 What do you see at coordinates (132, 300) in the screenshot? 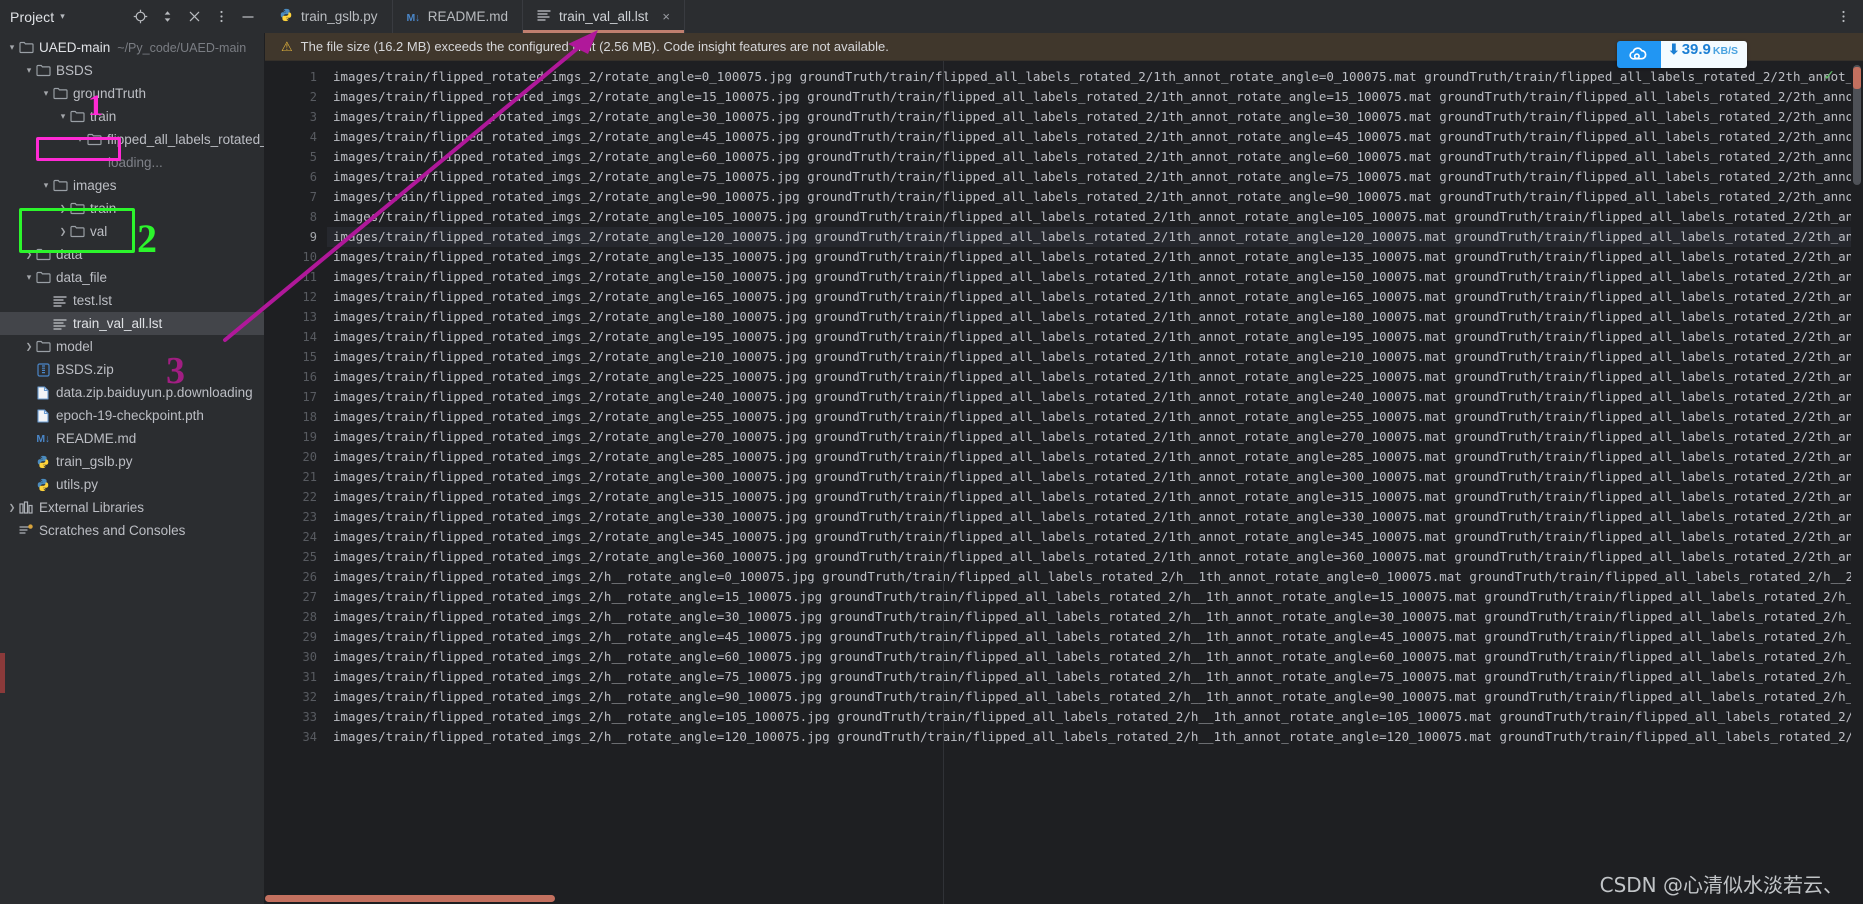
I see `tree-node-test-lst: test.lst` at bounding box center [132, 300].